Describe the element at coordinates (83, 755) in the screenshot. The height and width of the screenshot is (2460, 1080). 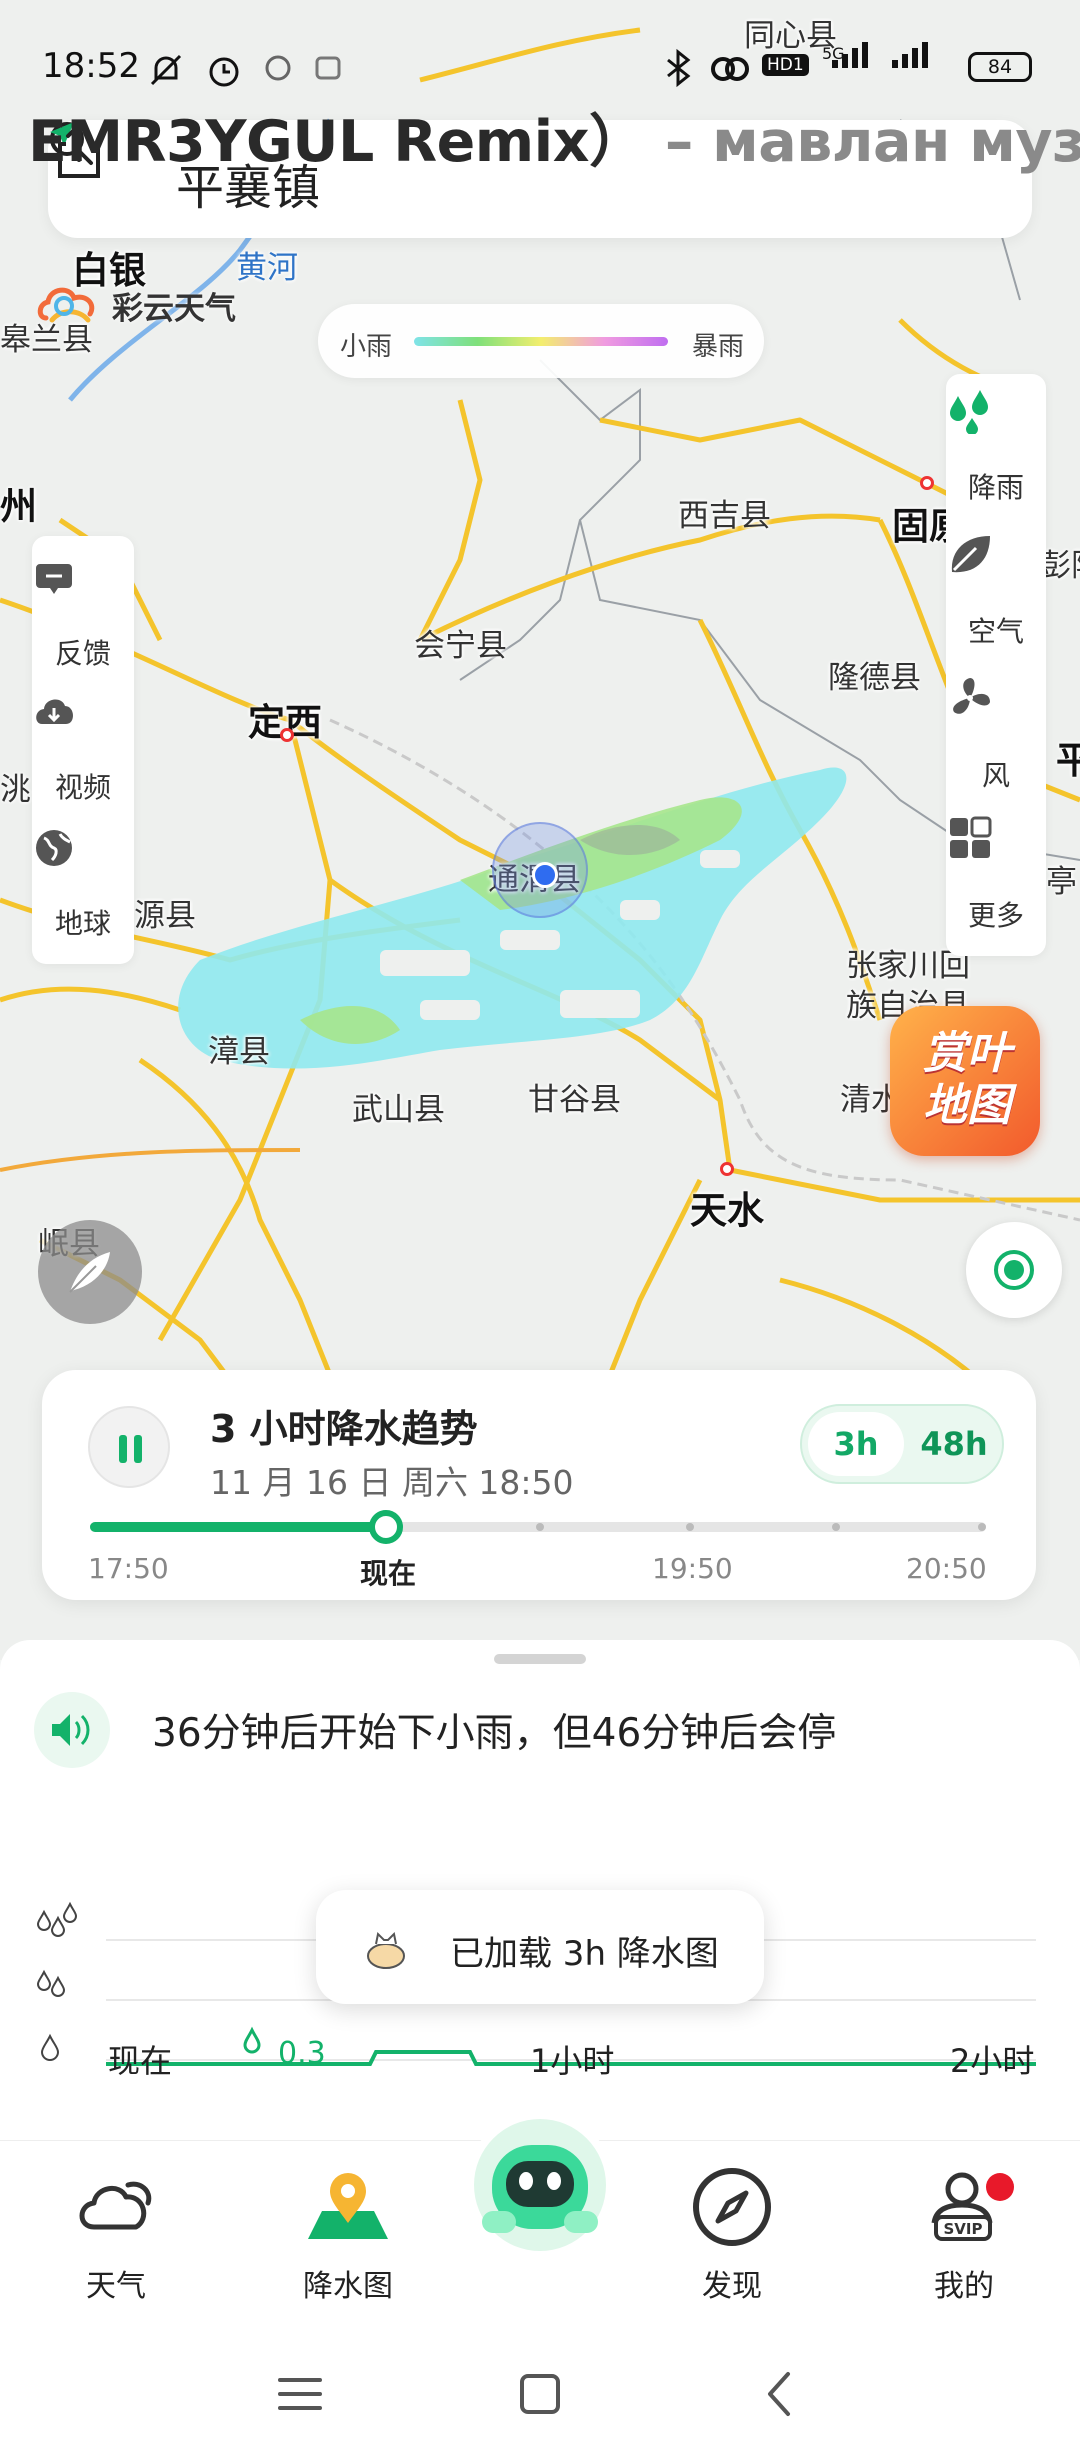
I see `video-button: 视频` at that location.